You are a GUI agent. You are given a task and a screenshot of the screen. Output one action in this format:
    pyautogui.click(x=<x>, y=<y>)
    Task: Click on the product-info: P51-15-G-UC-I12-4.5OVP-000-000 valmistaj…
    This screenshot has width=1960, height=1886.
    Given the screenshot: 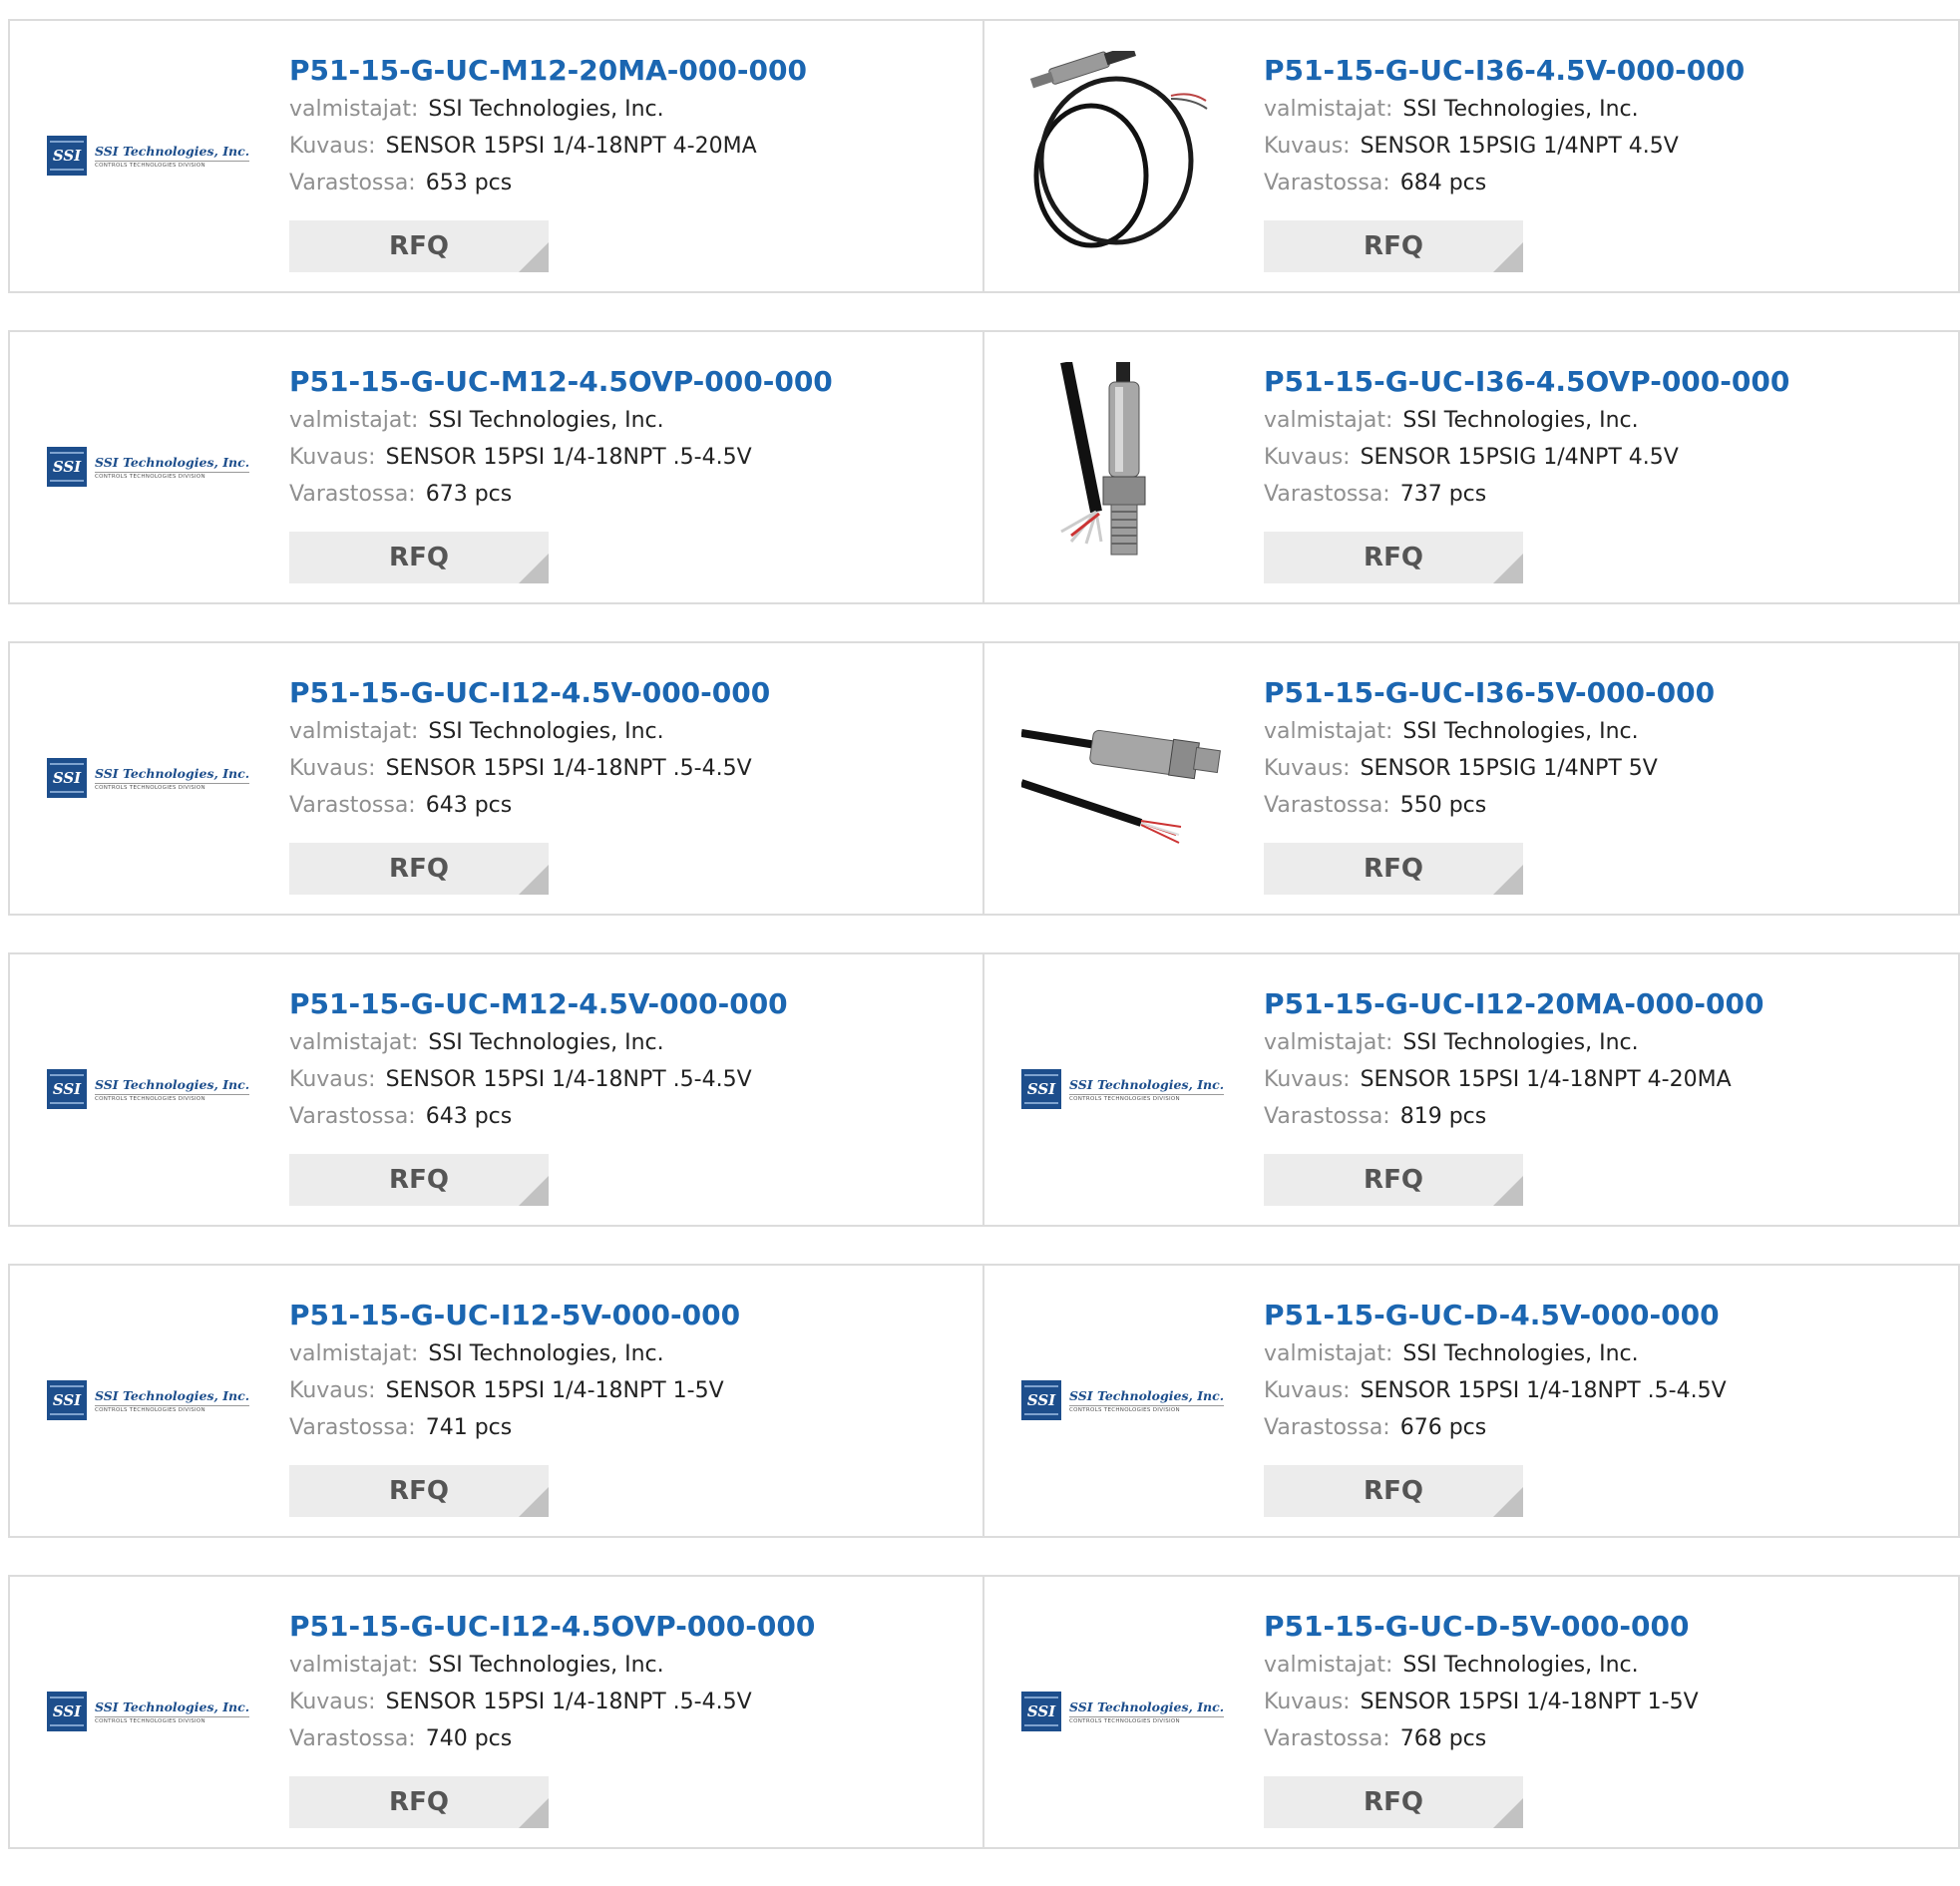 What is the action you would take?
    pyautogui.click(x=626, y=1682)
    